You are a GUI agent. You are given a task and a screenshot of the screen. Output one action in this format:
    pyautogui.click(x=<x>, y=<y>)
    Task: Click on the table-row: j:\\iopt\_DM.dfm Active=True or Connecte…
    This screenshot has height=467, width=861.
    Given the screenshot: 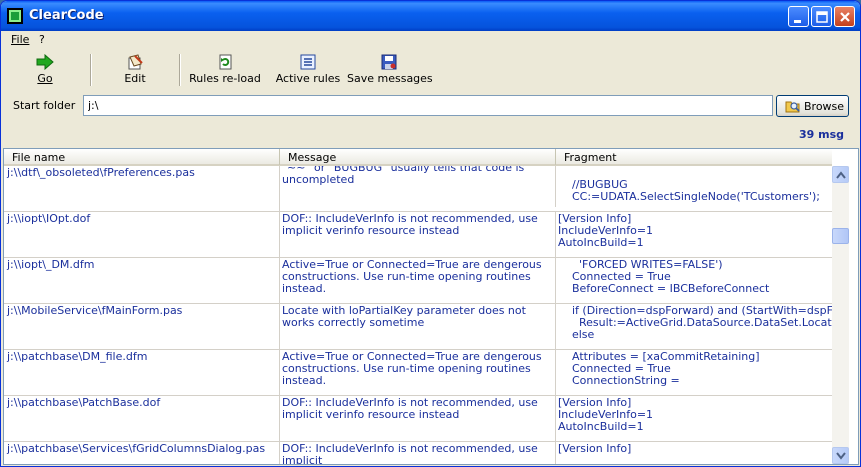 What is the action you would take?
    pyautogui.click(x=418, y=281)
    